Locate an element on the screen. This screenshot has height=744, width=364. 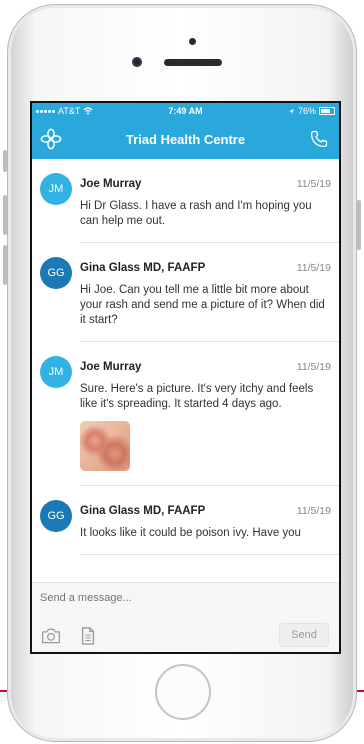
mute-switch is located at coordinates (5, 161).